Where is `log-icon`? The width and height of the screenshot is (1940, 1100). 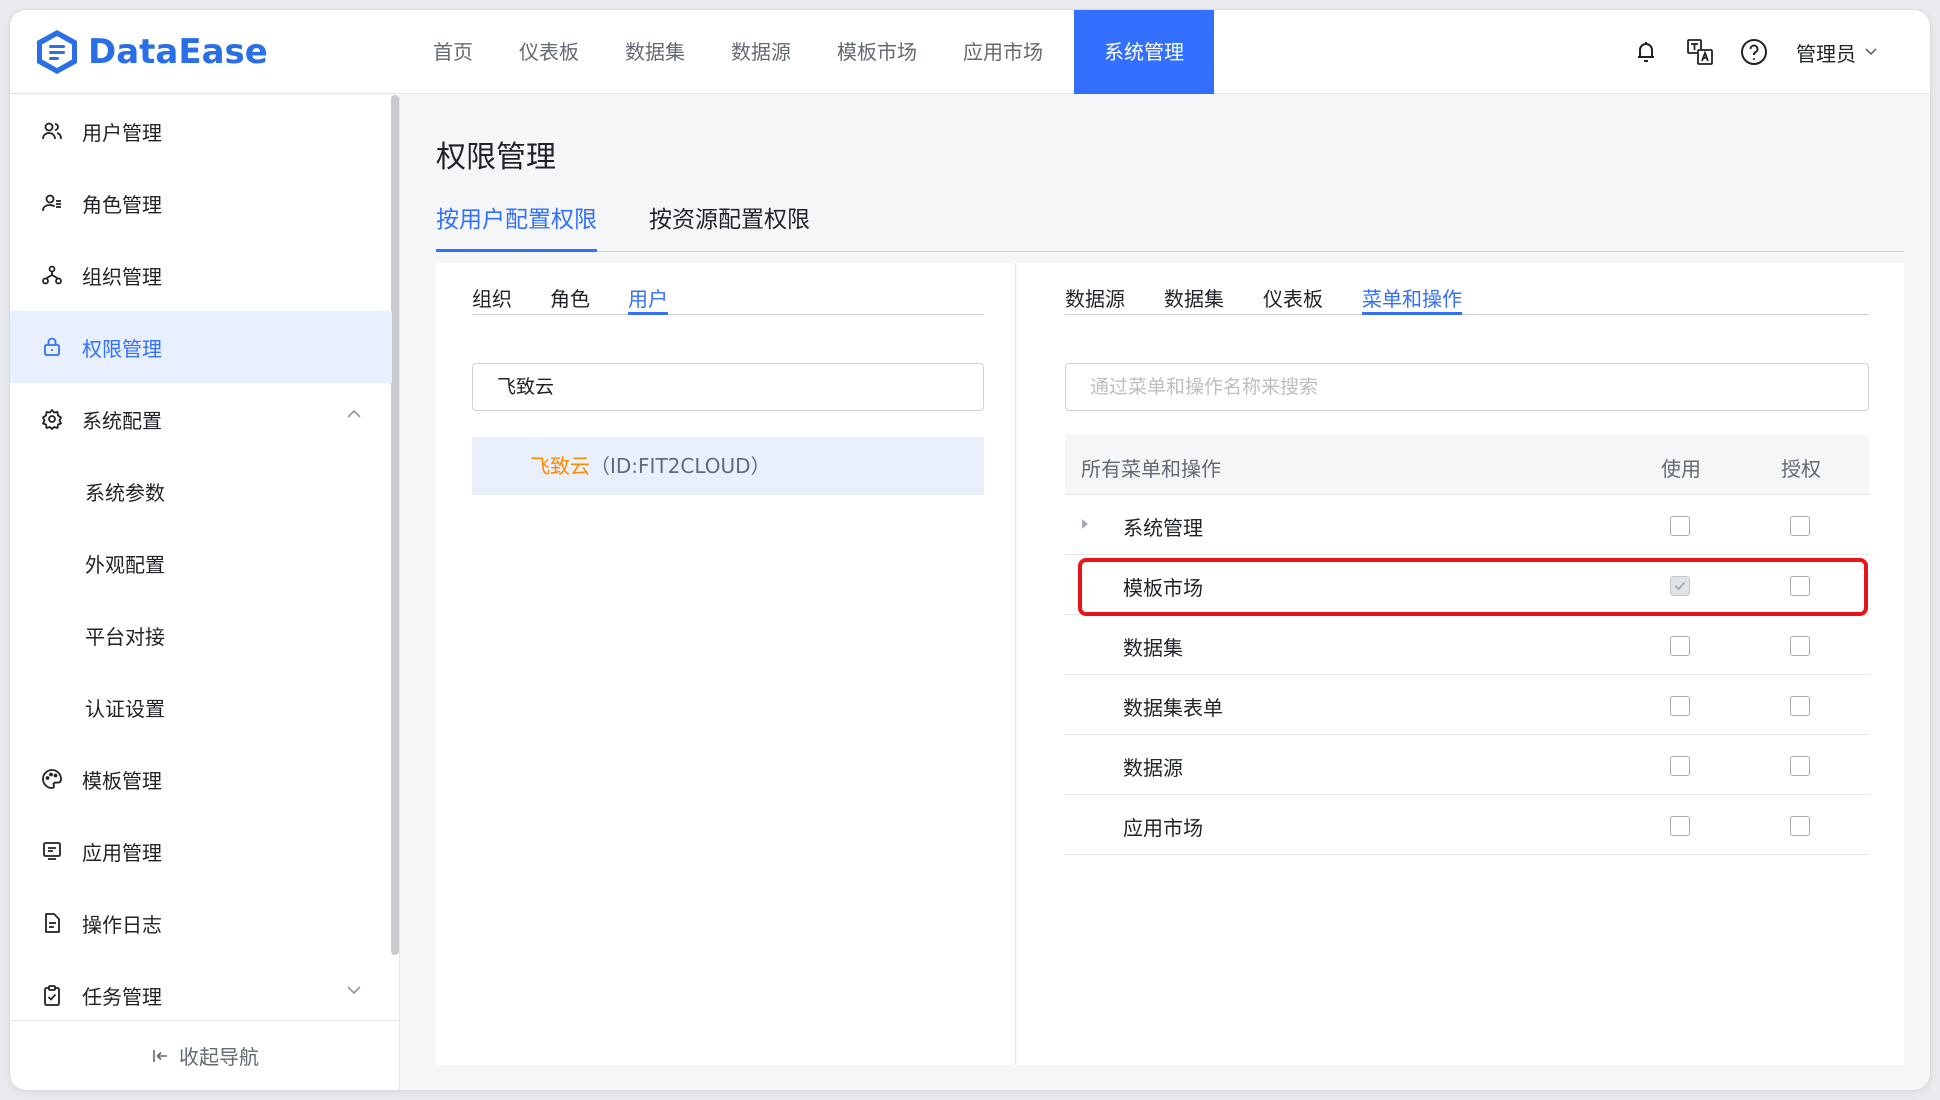
log-icon is located at coordinates (52, 923).